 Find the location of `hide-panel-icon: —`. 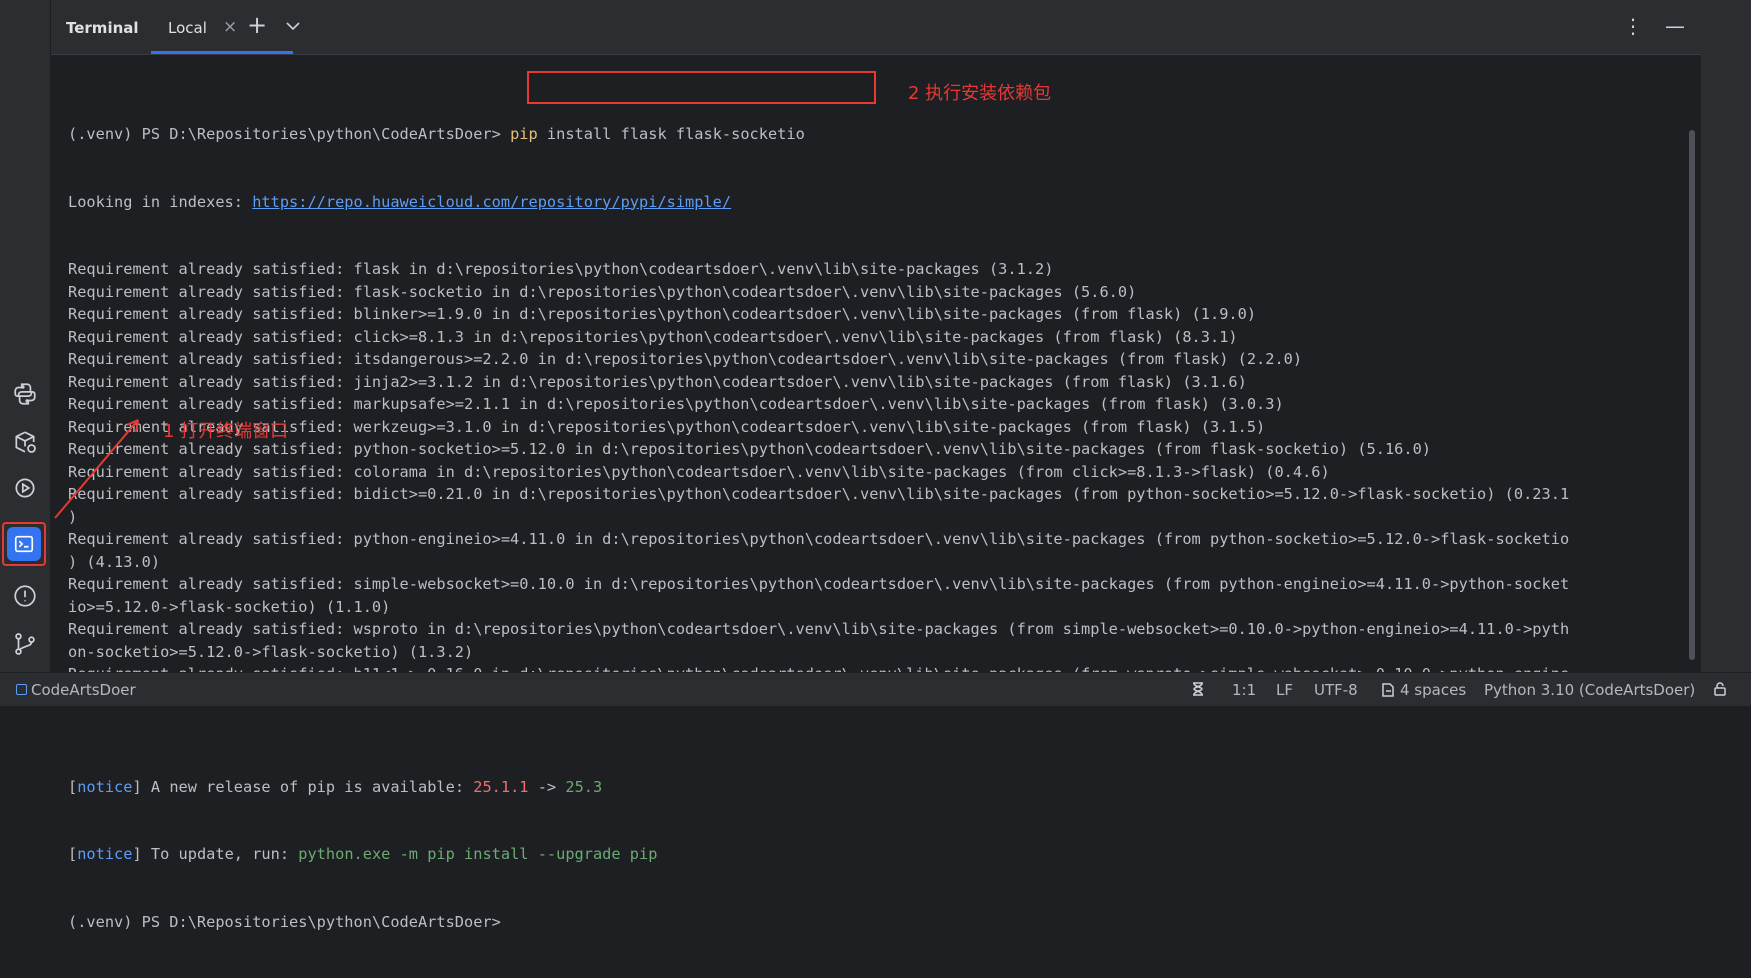

hide-panel-icon: — is located at coordinates (1675, 26).